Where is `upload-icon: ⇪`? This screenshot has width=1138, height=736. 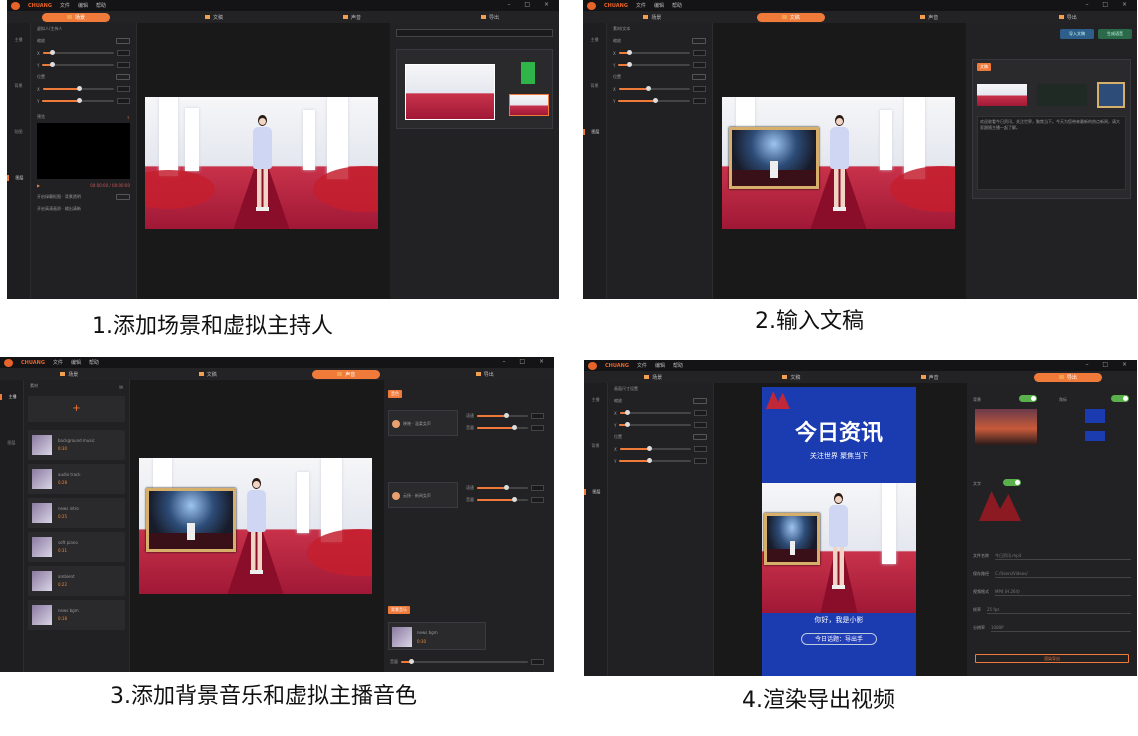 upload-icon: ⇪ is located at coordinates (128, 117).